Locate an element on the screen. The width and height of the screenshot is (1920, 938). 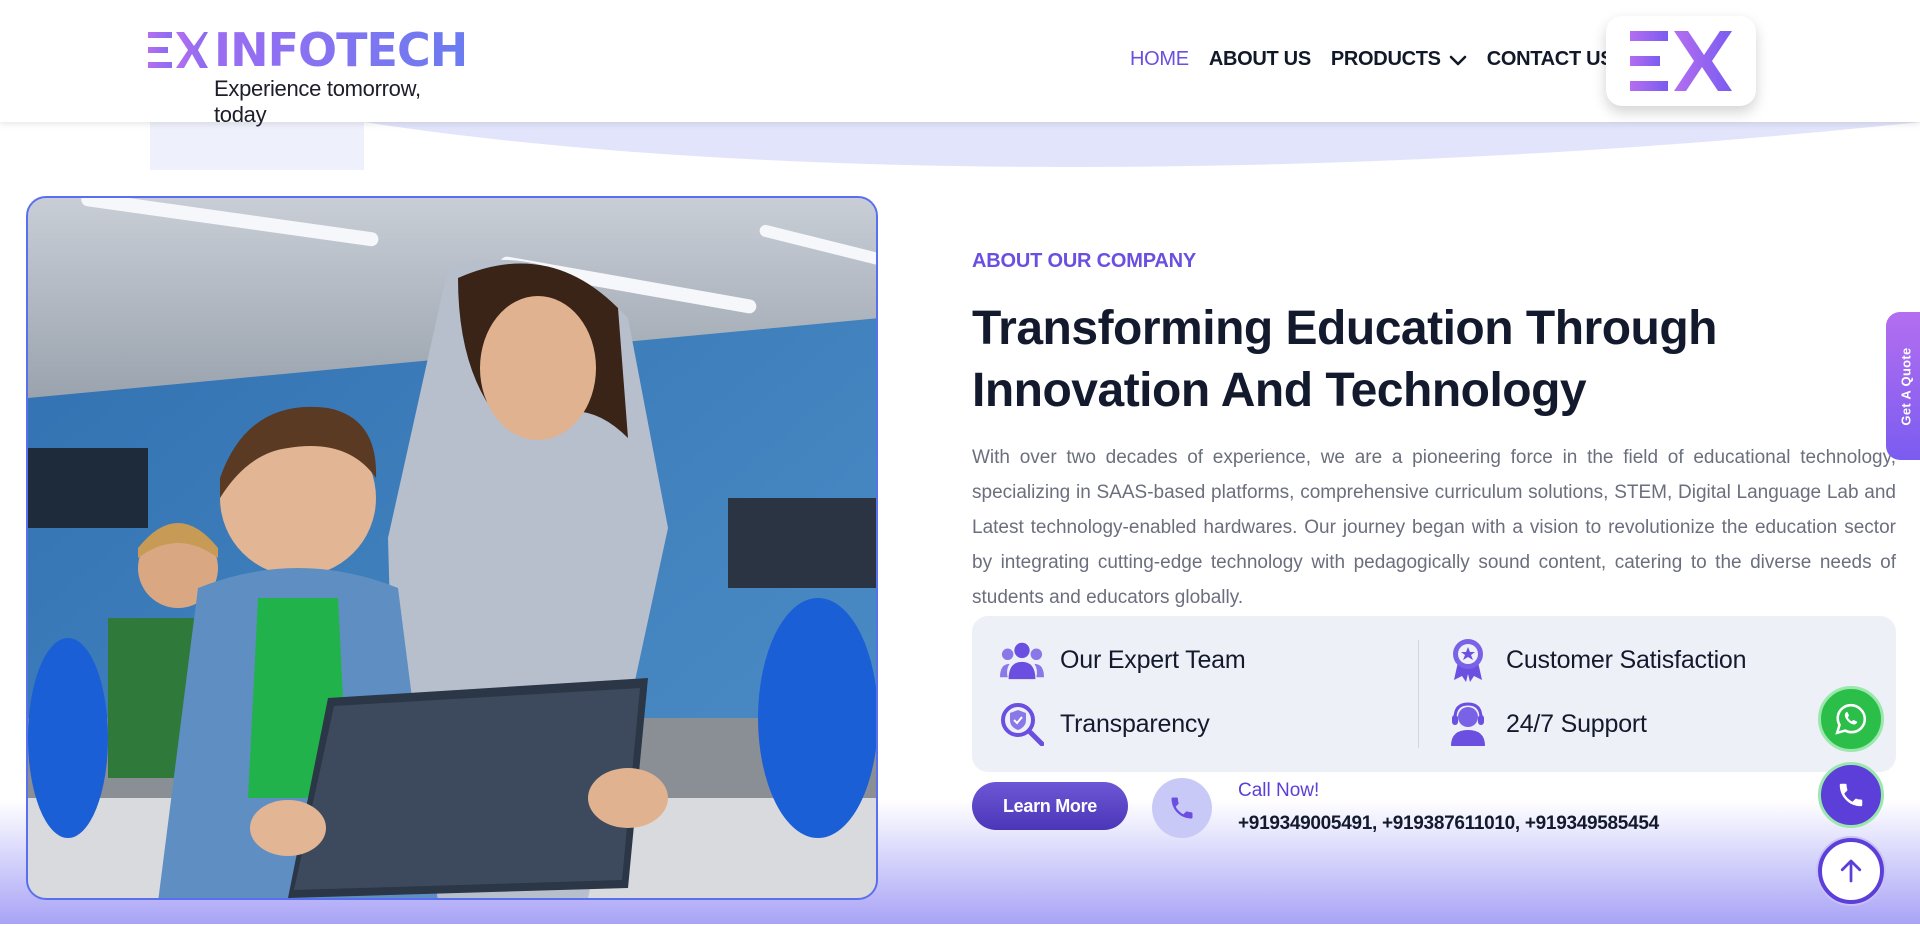
ex-badge-icon is located at coordinates (1681, 61).